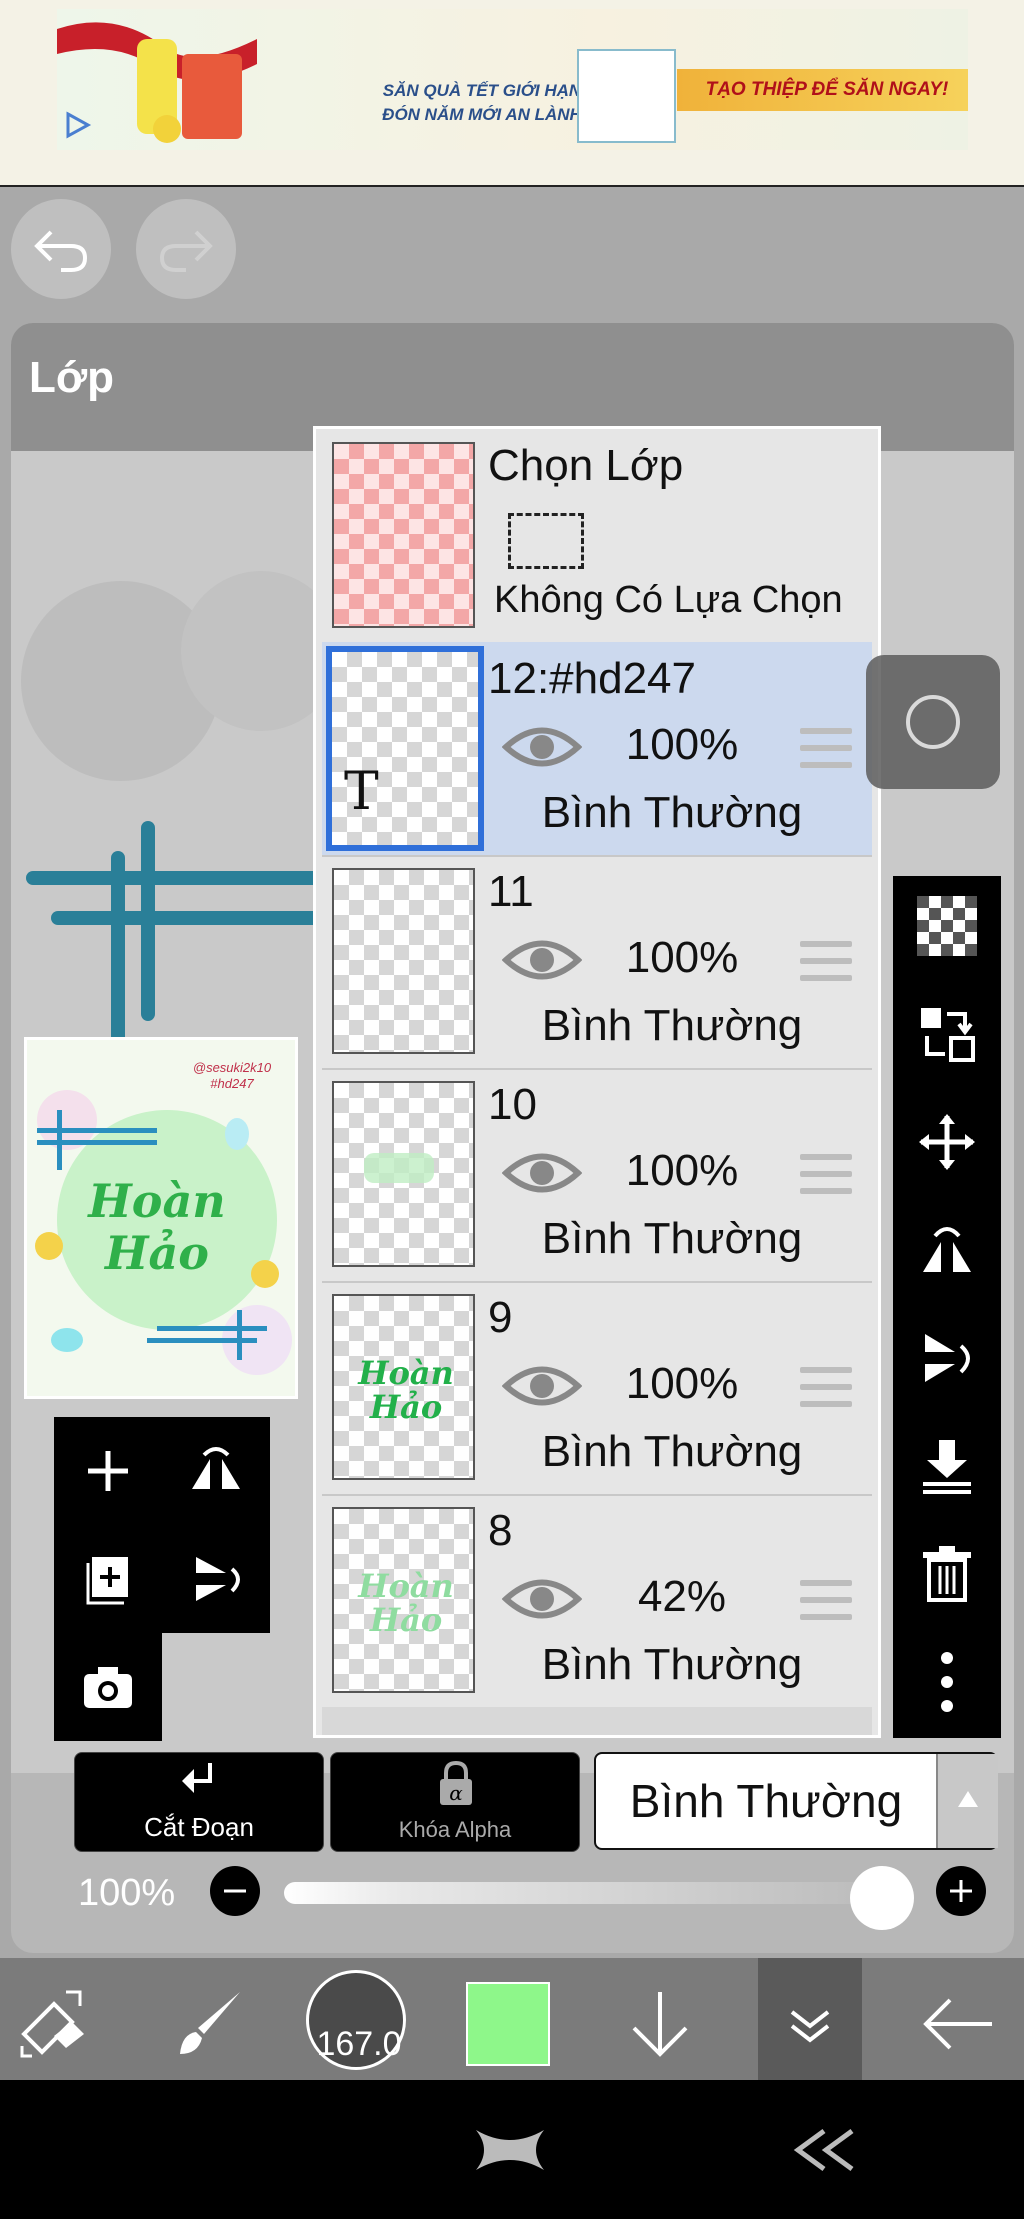 The image size is (1024, 2219). I want to click on thumbnail-handle-line2: #hd247, so click(232, 1083).